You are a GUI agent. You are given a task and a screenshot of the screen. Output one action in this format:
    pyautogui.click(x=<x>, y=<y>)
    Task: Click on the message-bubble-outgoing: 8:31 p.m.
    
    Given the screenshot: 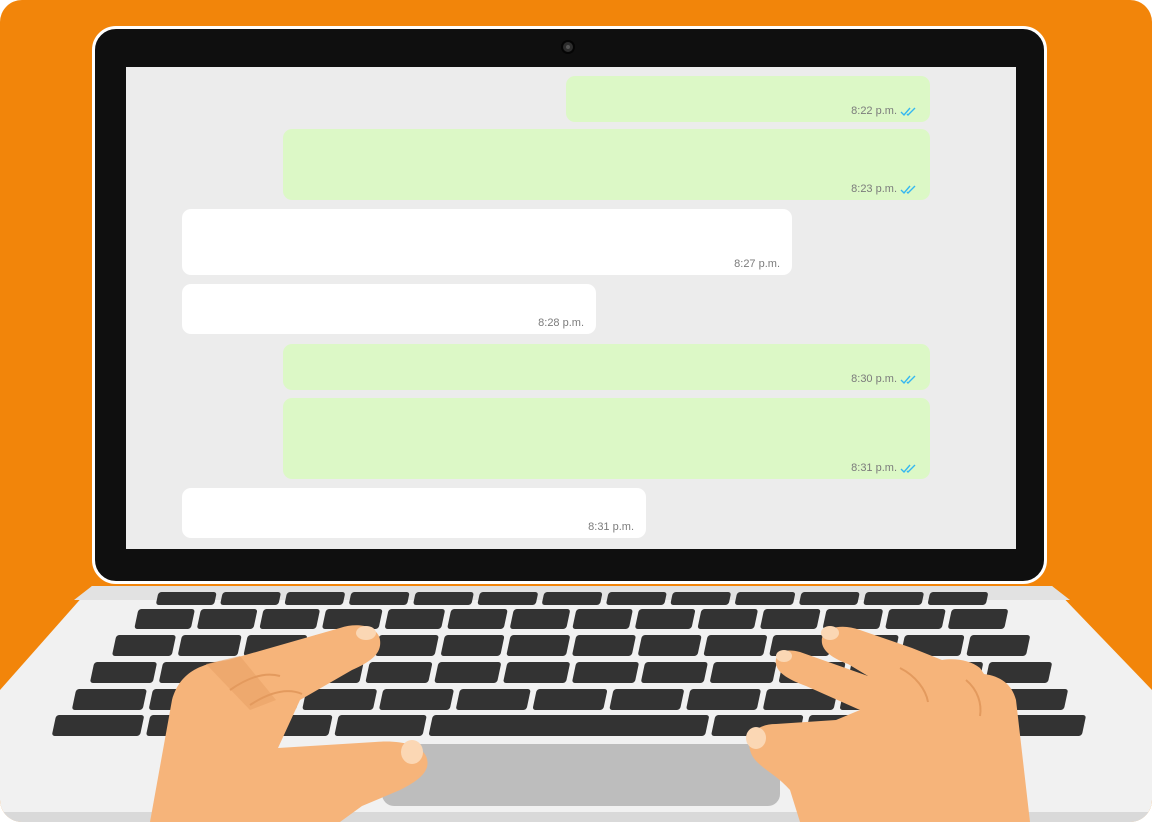 What is the action you would take?
    pyautogui.click(x=606, y=438)
    